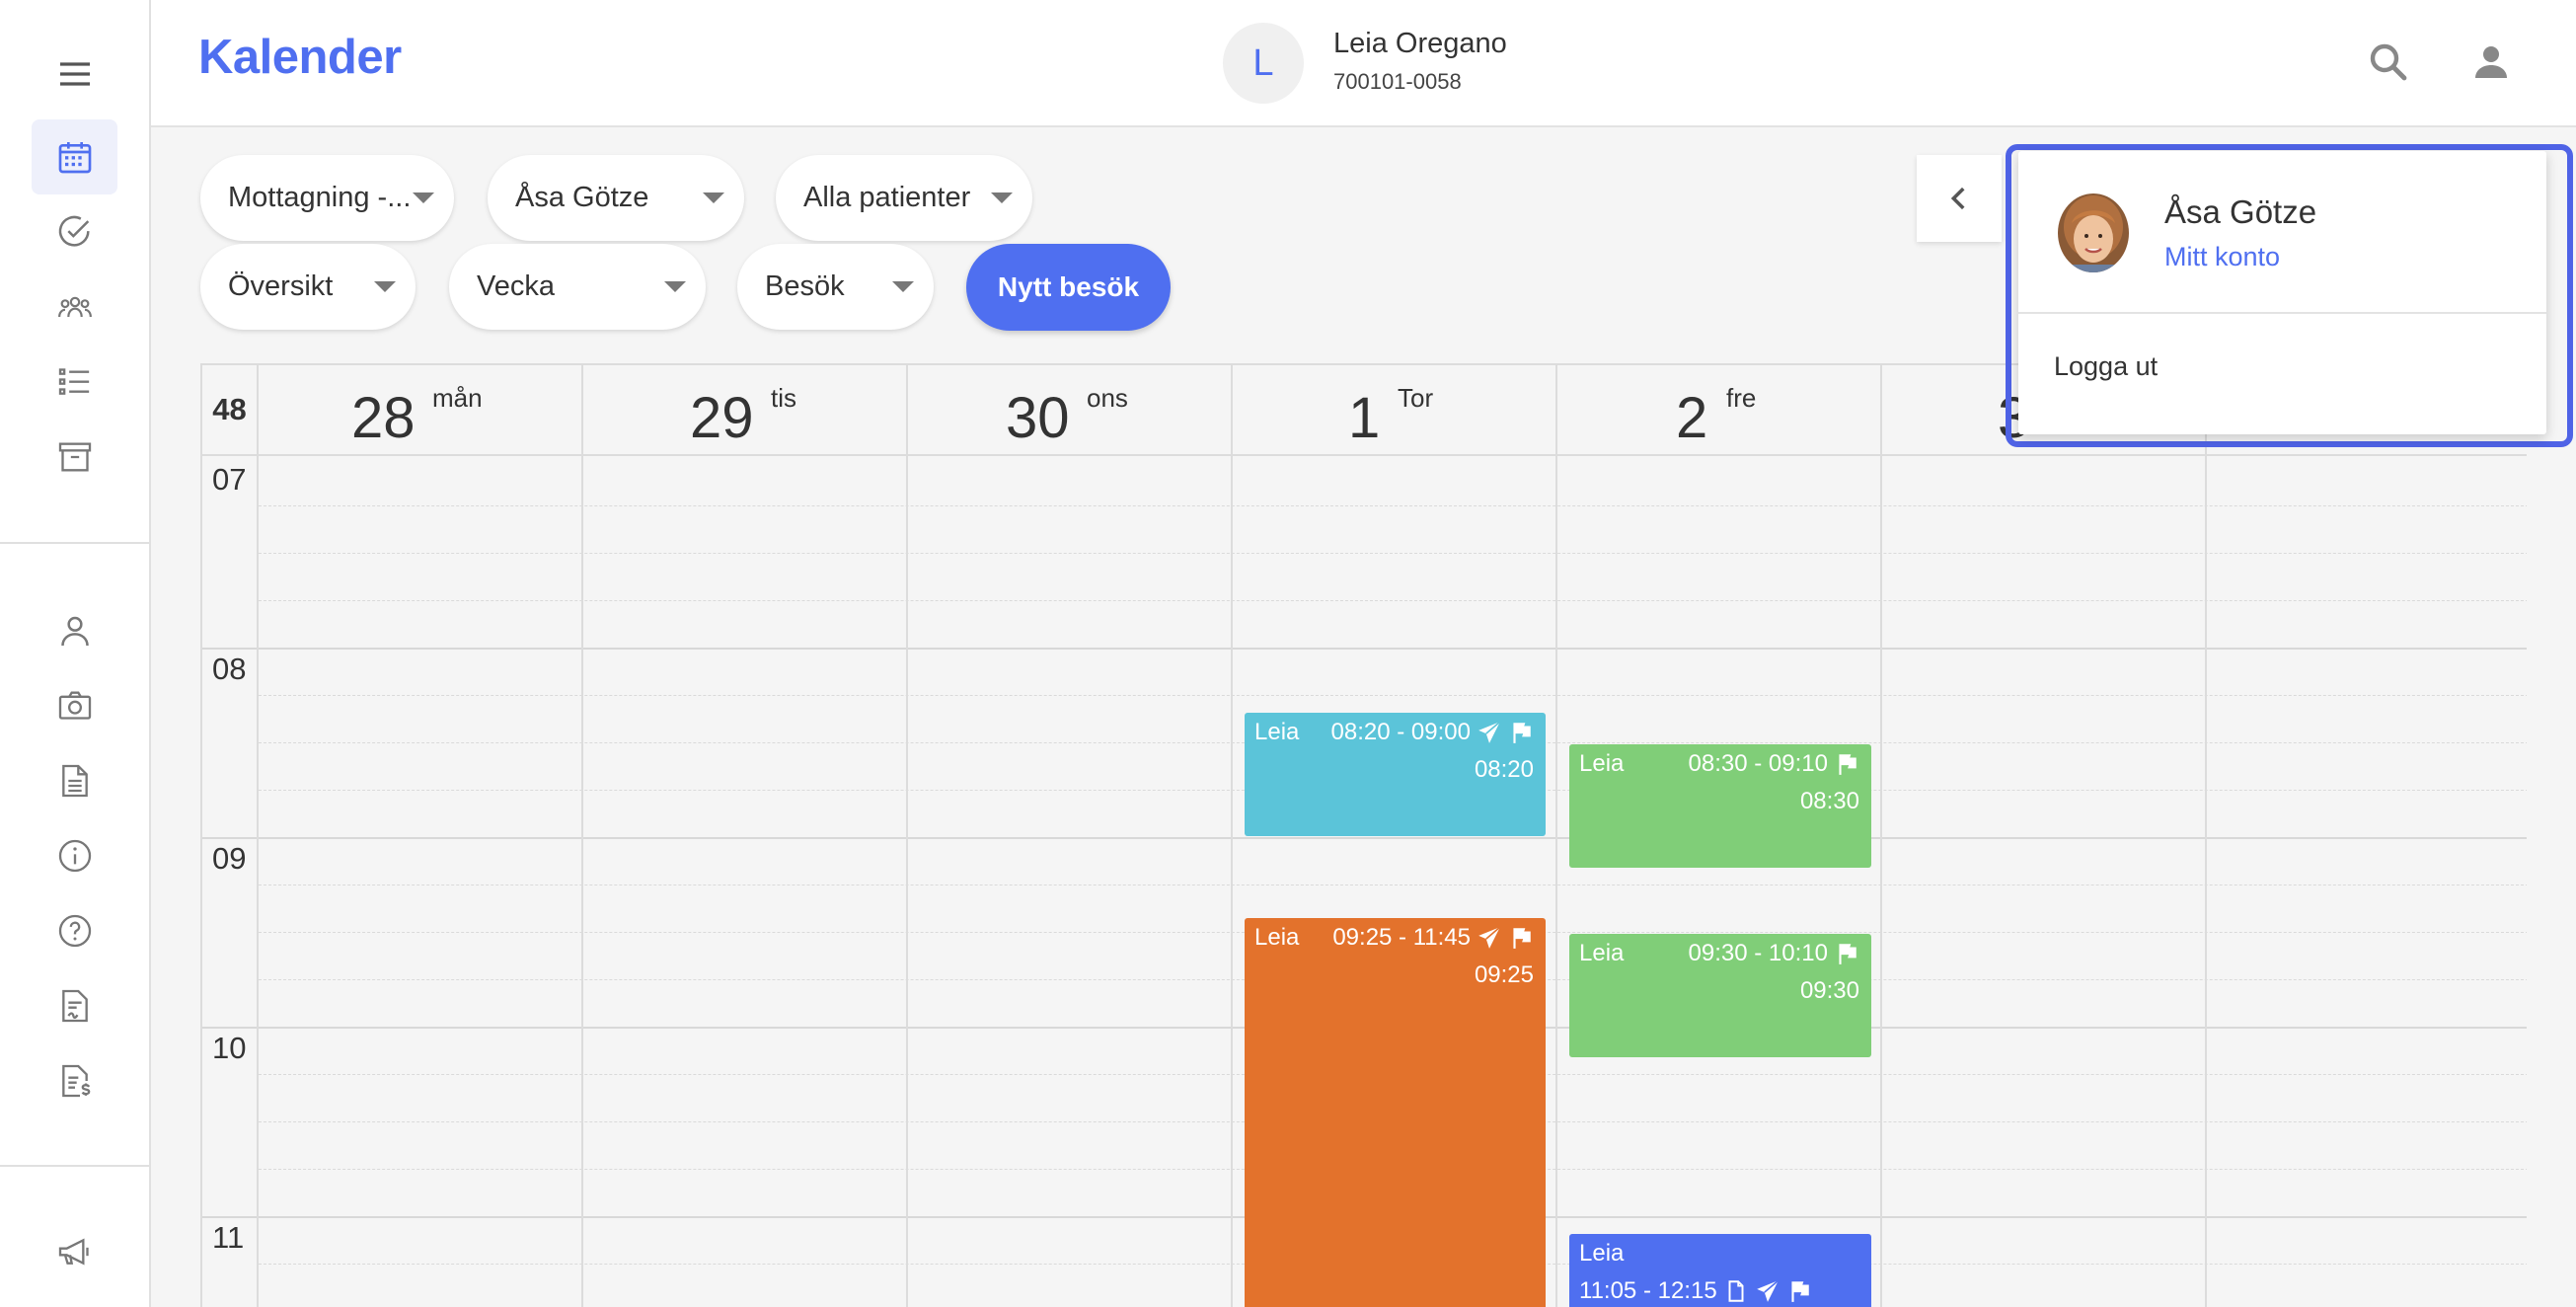 The width and height of the screenshot is (2576, 1307). What do you see at coordinates (1396, 1112) in the screenshot?
I see `appointment-card: Leia 09:25 - 11:45 09:25` at bounding box center [1396, 1112].